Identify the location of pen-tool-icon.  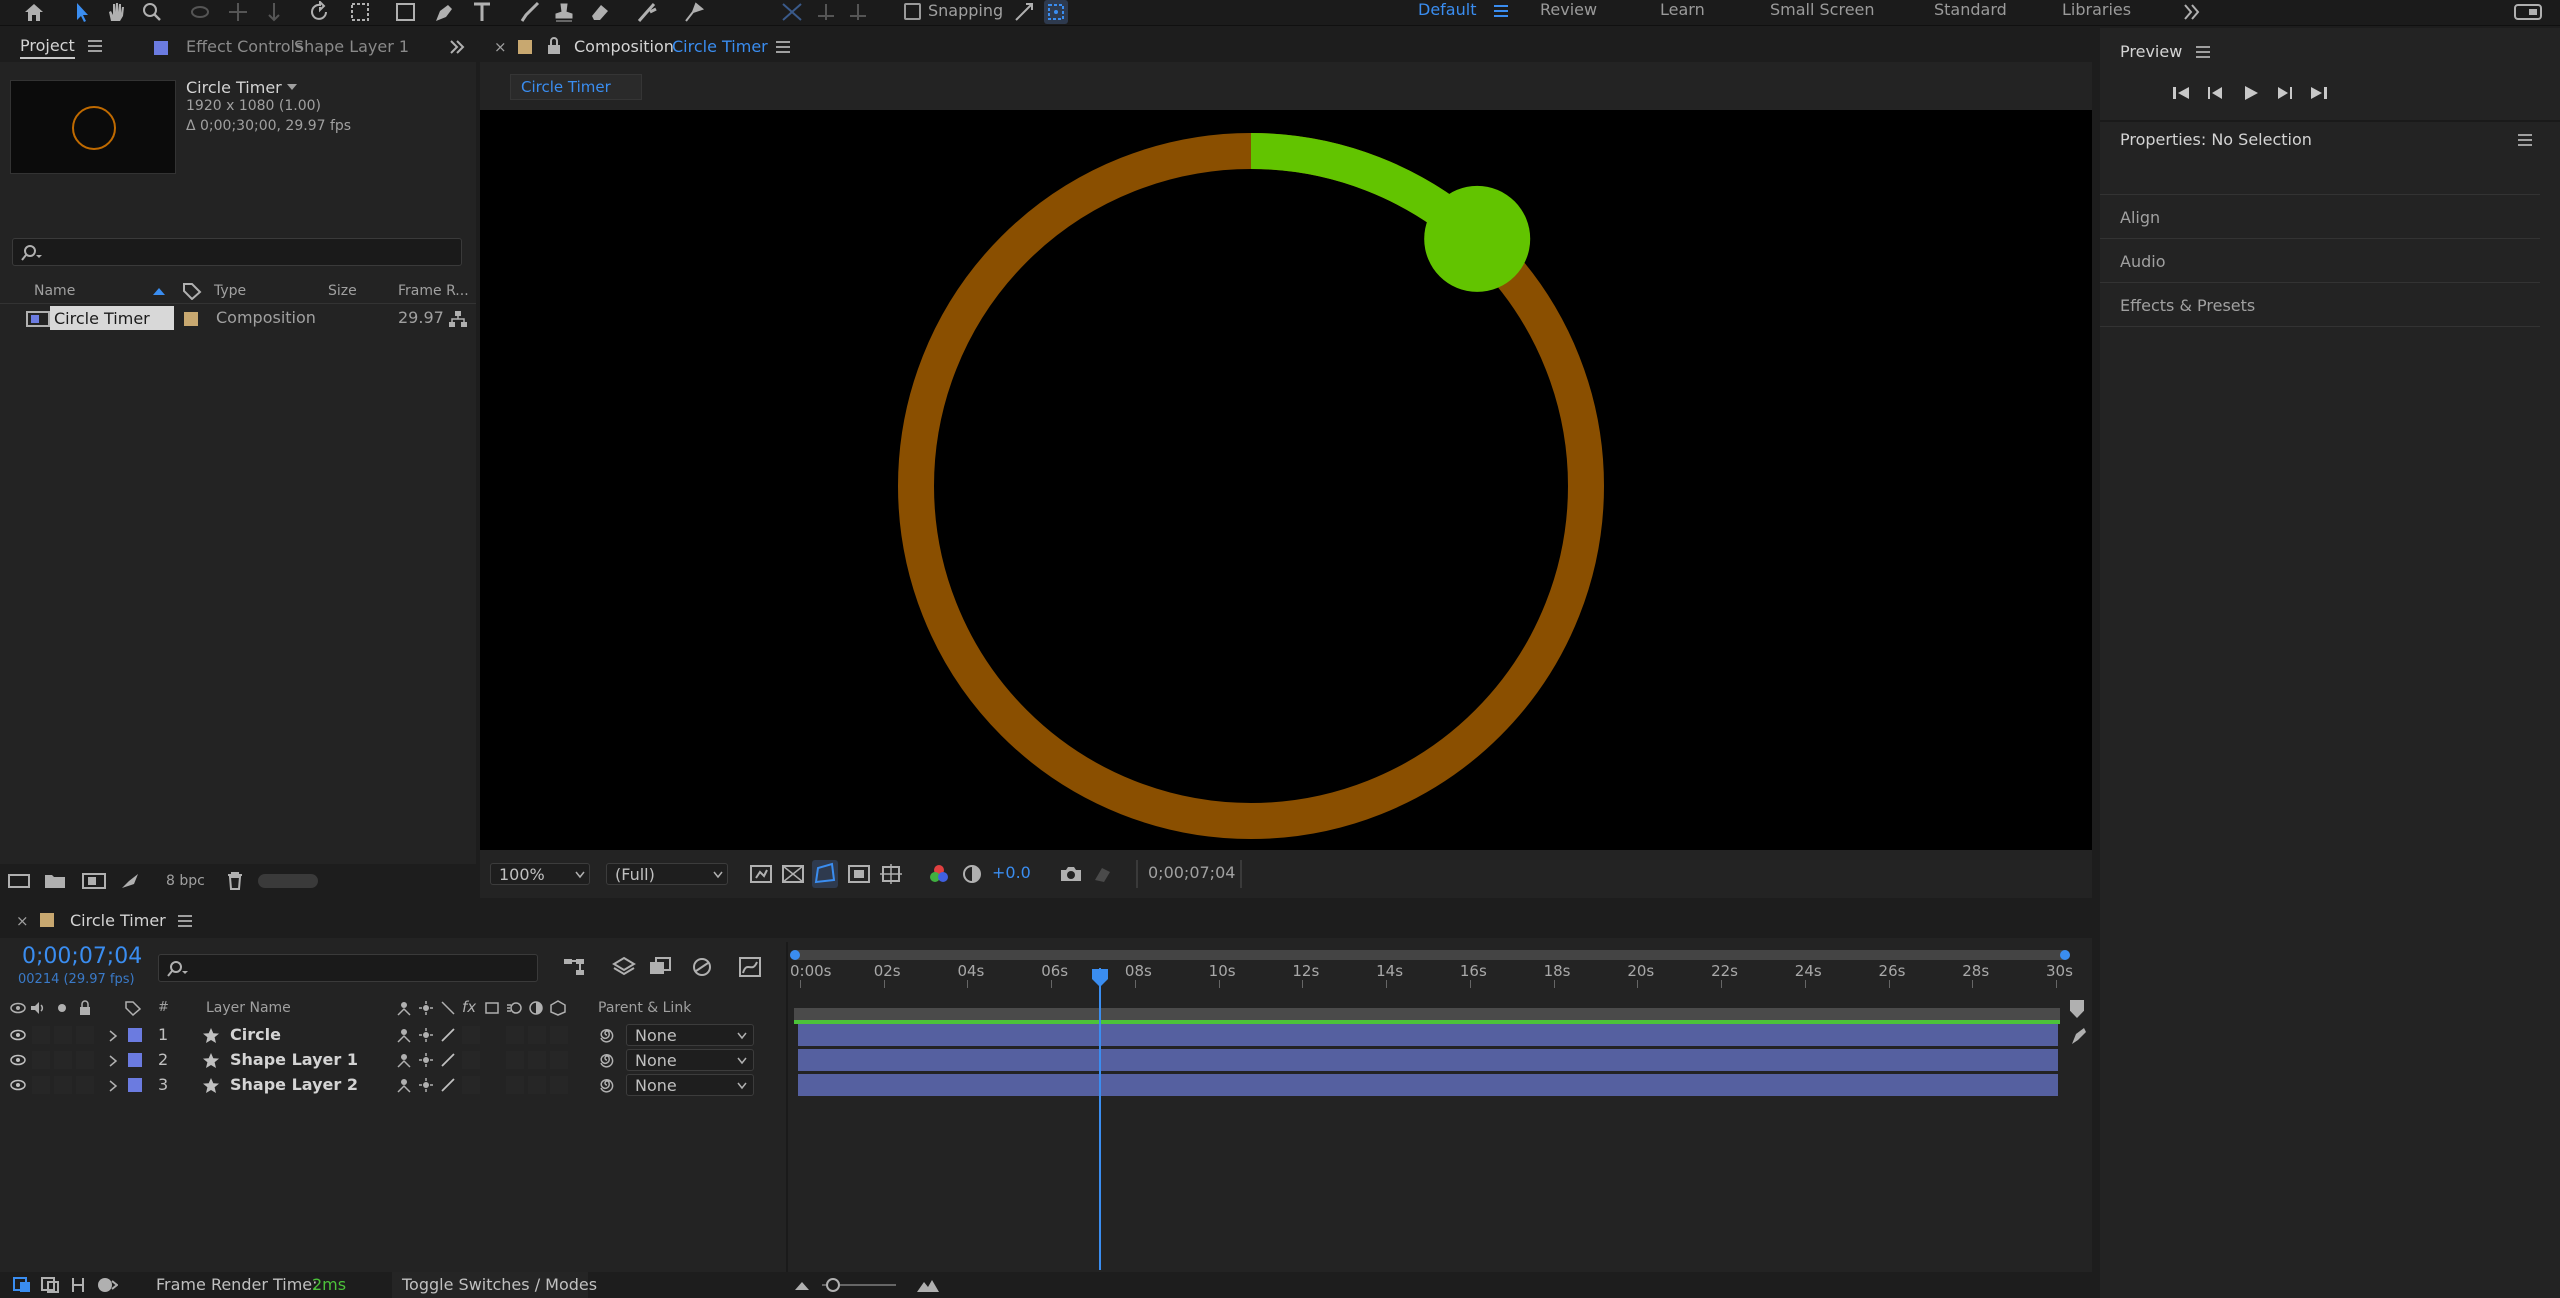
(444, 12).